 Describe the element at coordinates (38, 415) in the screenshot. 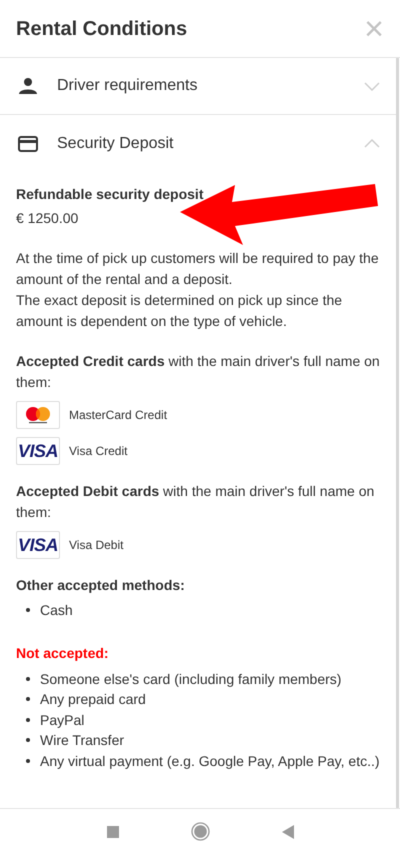

I see `mastercard-logo-icon` at that location.